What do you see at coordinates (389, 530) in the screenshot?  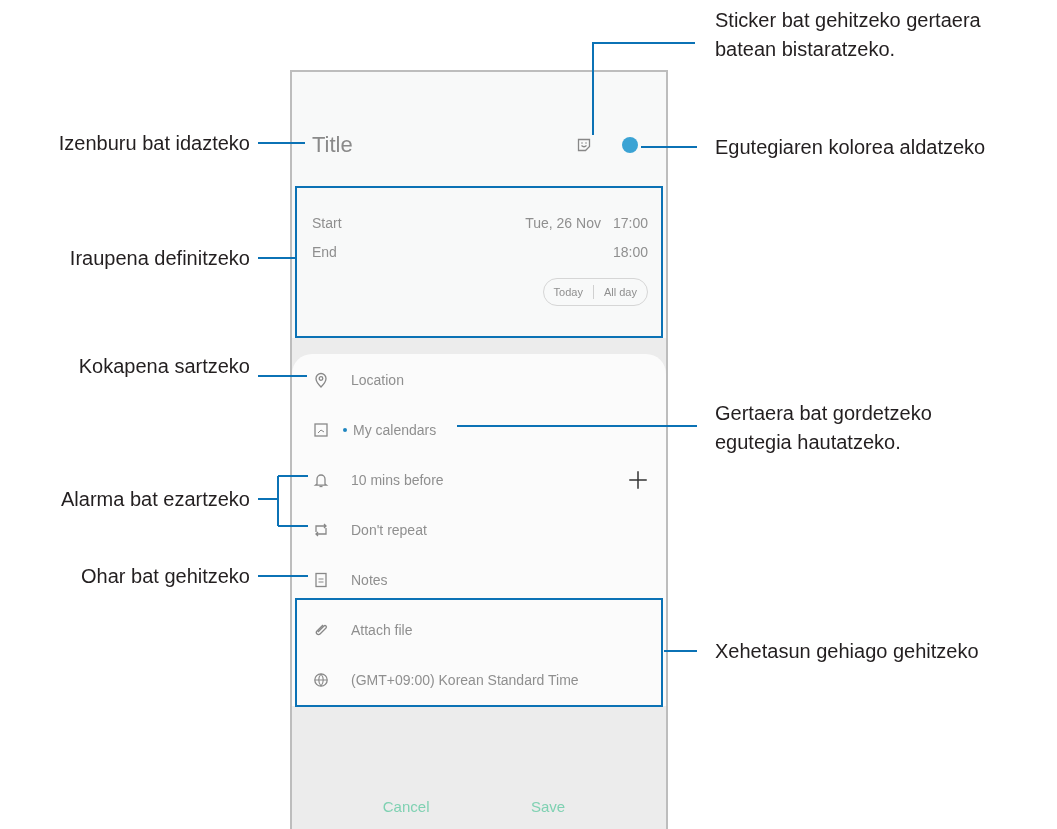 I see `row-text: Don't repeat` at bounding box center [389, 530].